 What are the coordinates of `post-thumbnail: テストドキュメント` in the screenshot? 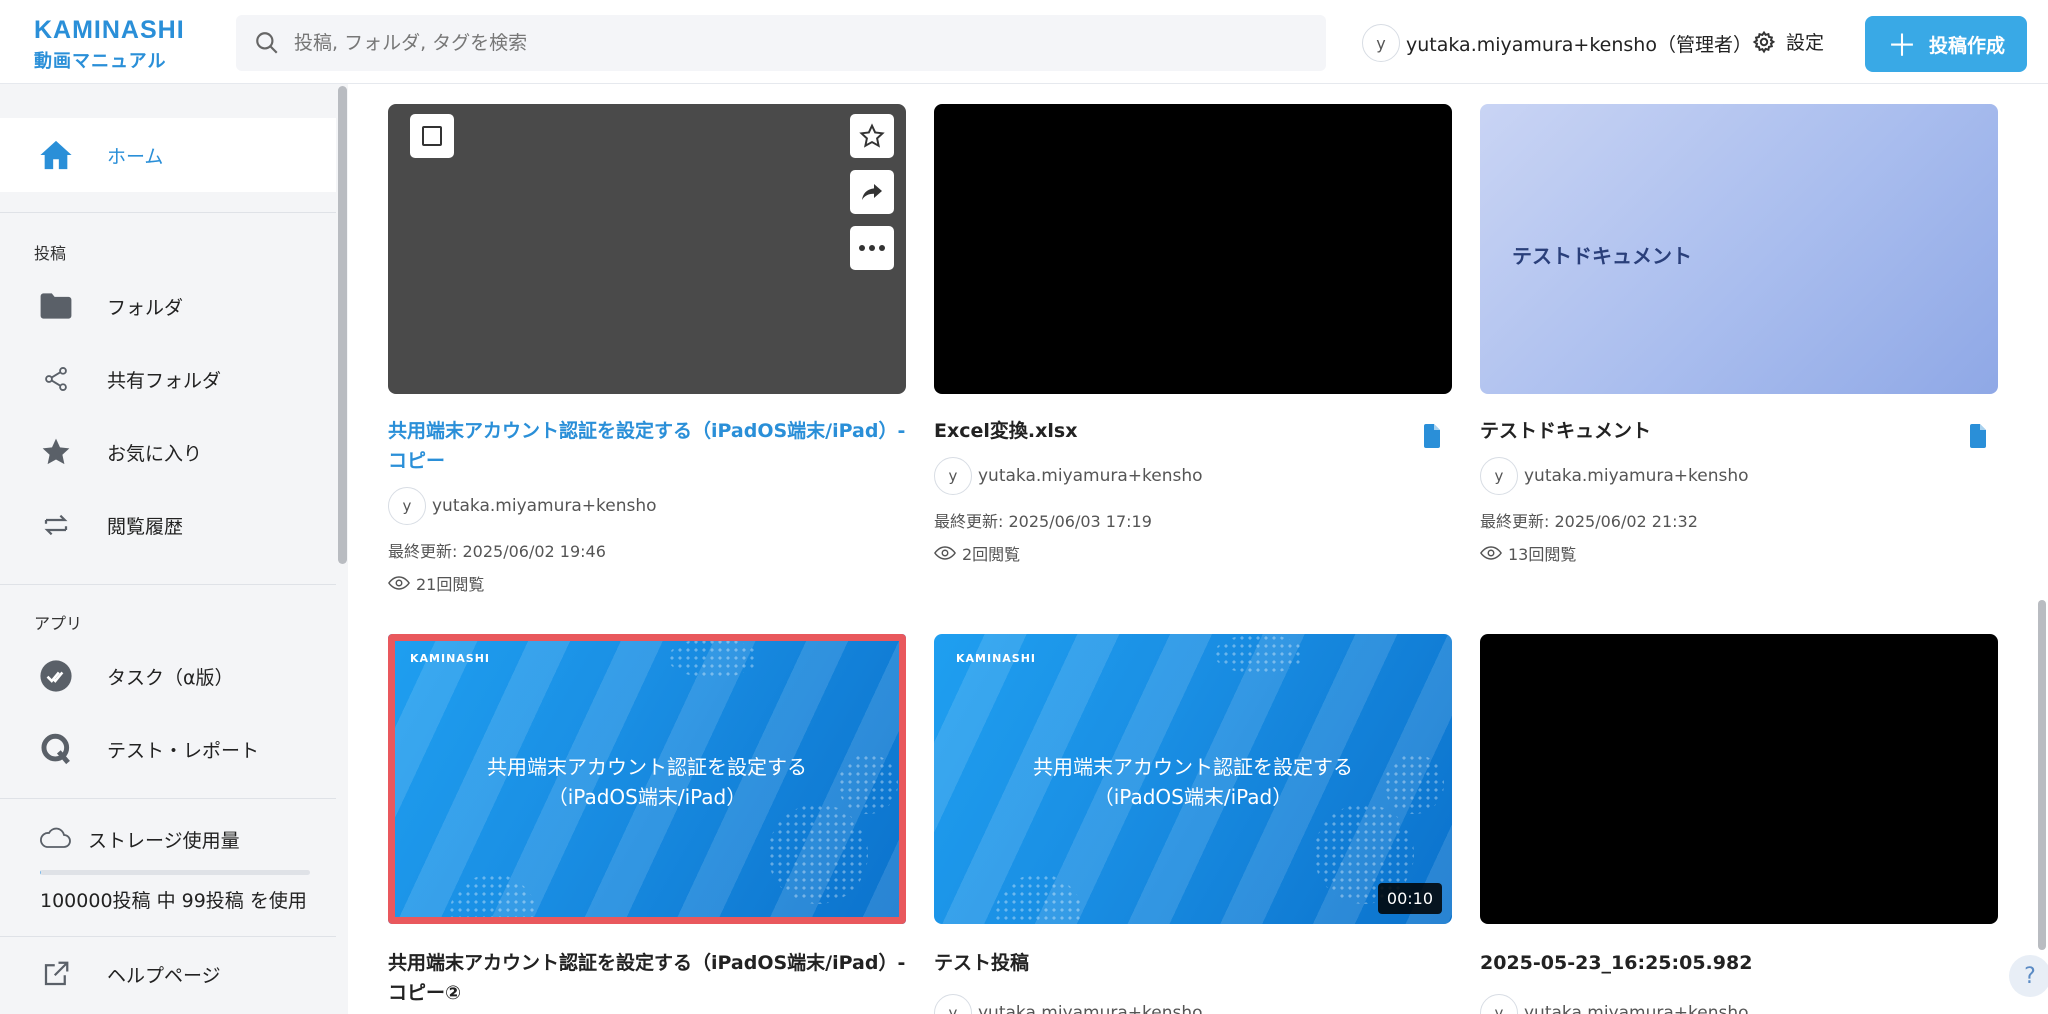 It's located at (1739, 249).